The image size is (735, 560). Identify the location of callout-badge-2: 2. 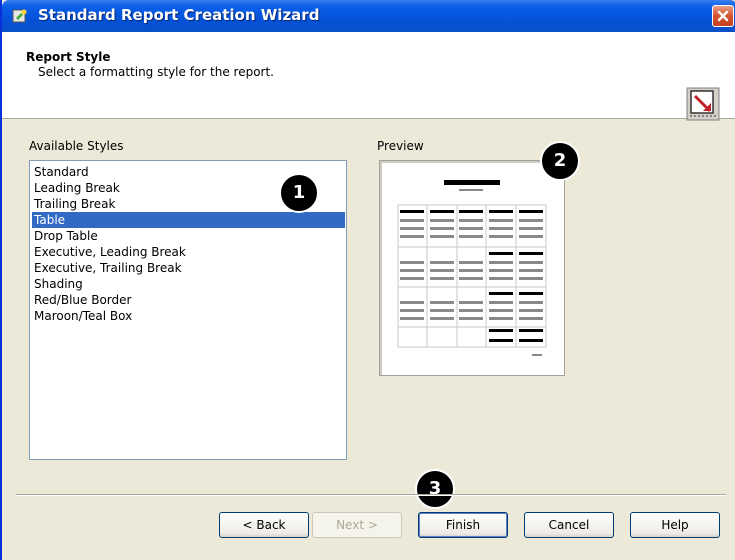
(560, 161).